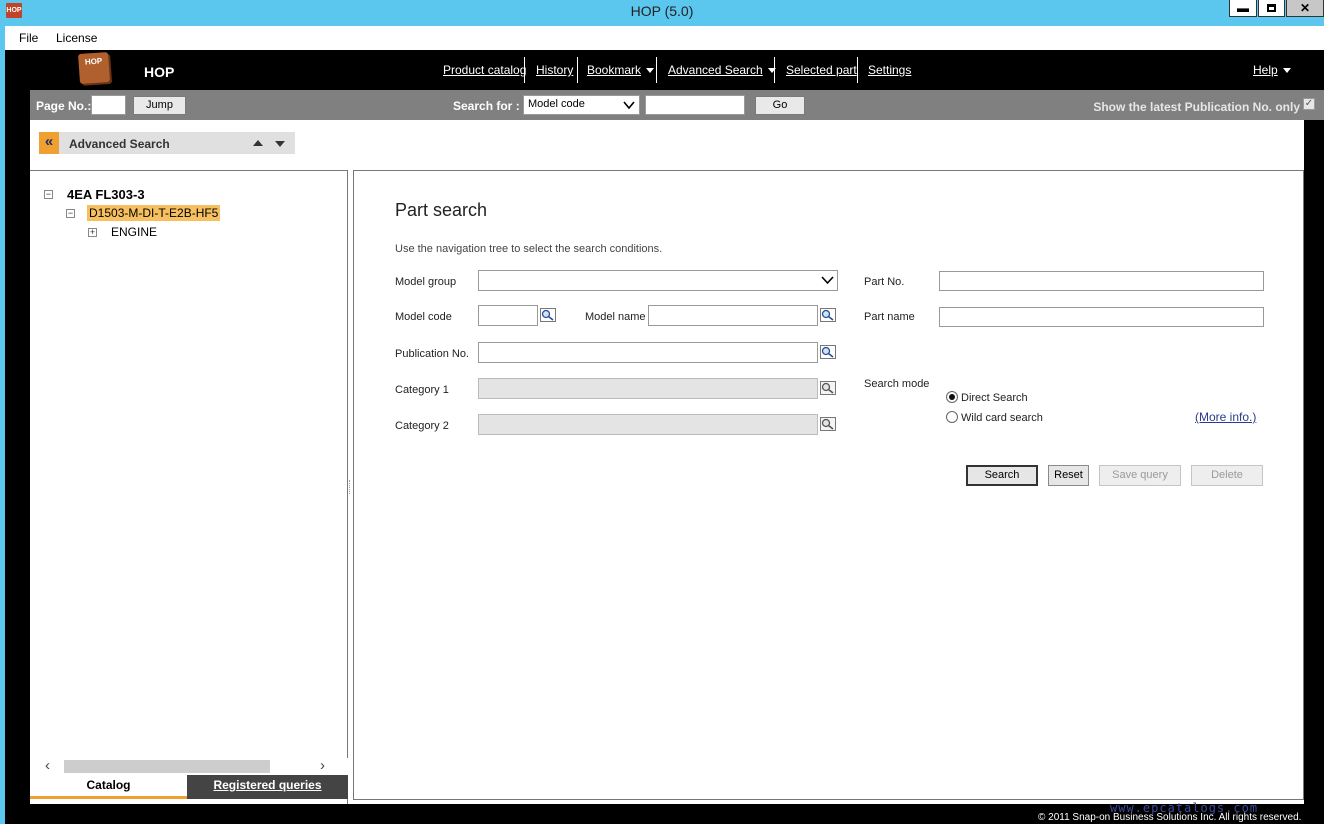  What do you see at coordinates (423, 317) in the screenshot?
I see `model-code-label: Model code` at bounding box center [423, 317].